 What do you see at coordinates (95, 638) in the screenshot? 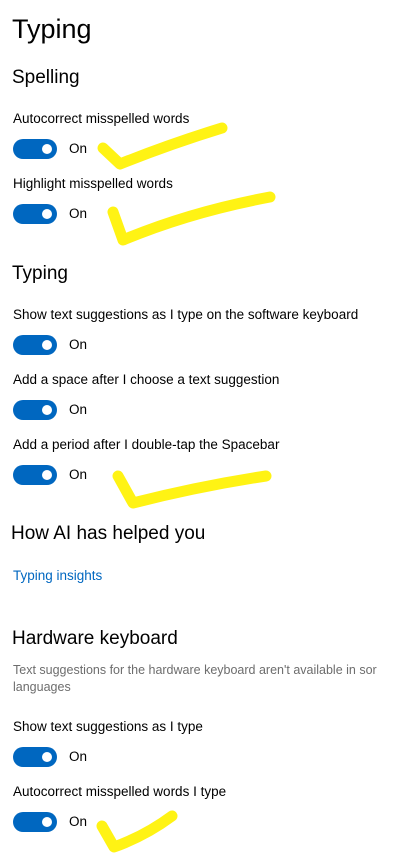
I see `section-header-hardware: Hardware keyboard` at bounding box center [95, 638].